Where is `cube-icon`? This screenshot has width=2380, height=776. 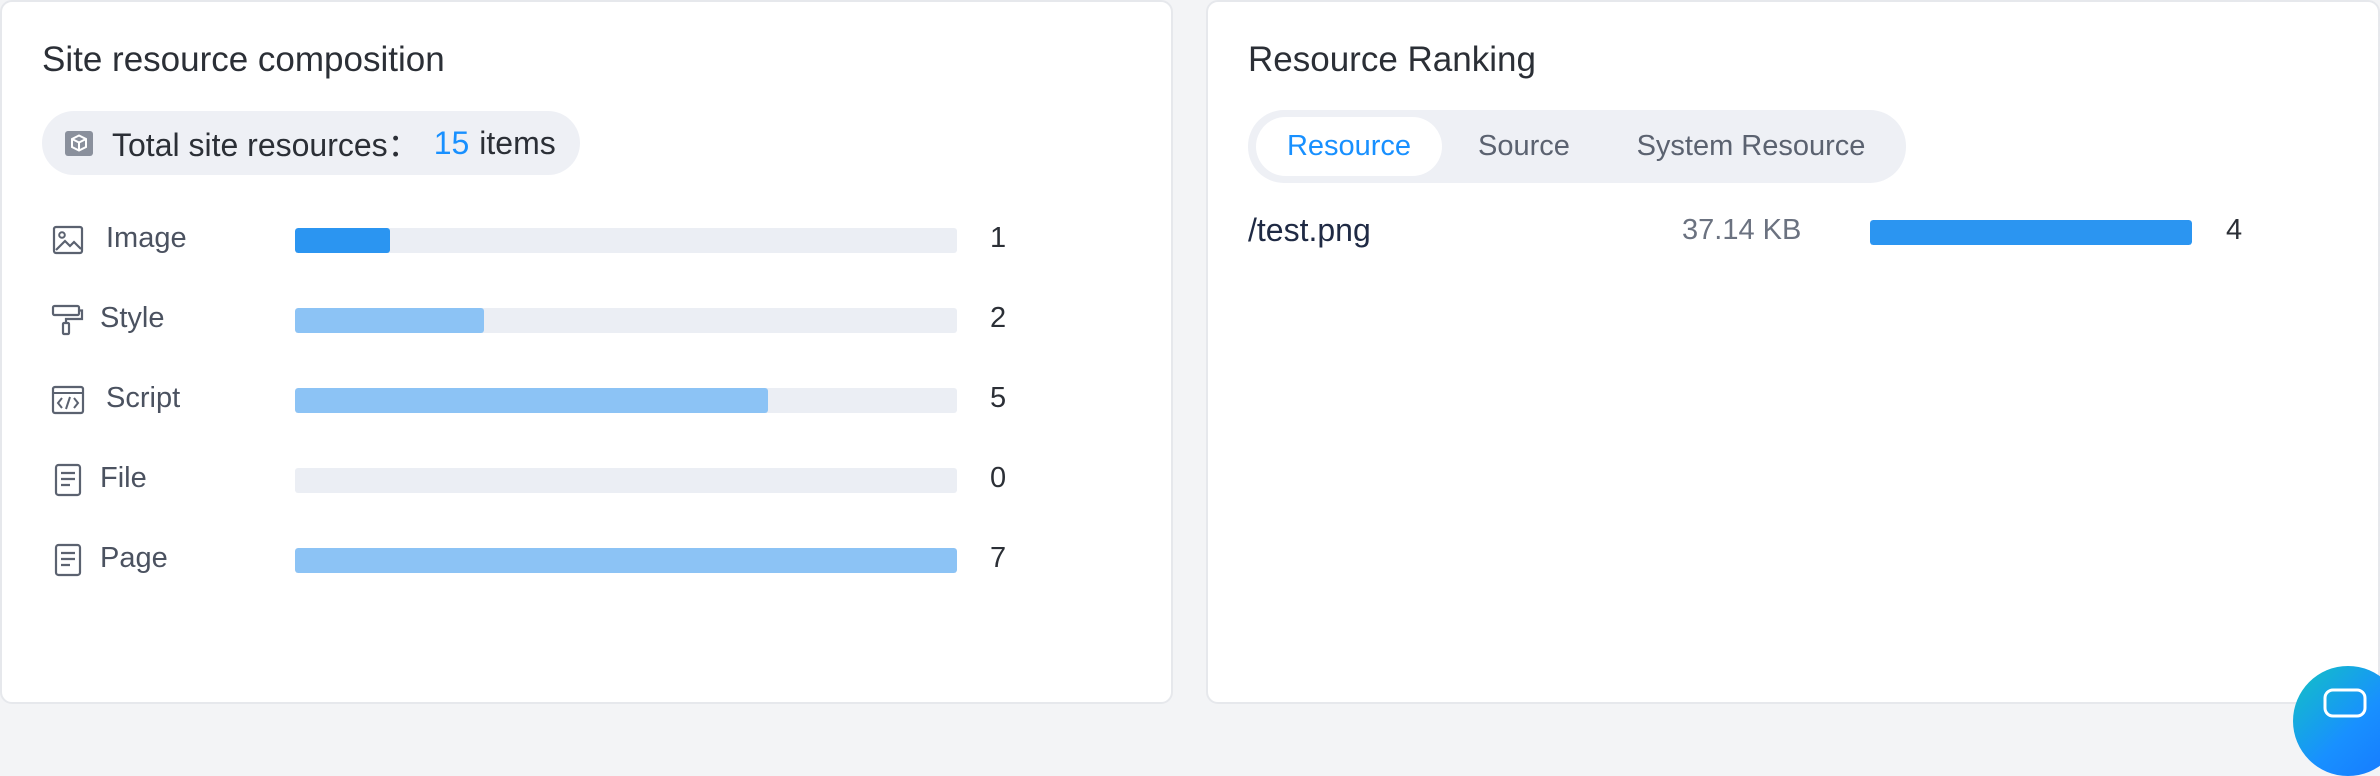 cube-icon is located at coordinates (79, 143).